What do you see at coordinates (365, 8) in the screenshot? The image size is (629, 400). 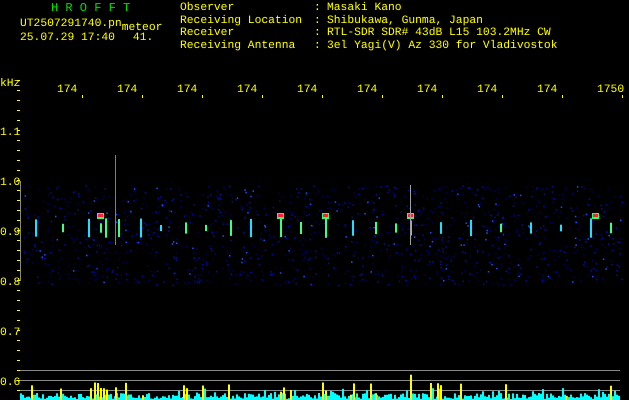 I see `info-value: Masaki Kano` at bounding box center [365, 8].